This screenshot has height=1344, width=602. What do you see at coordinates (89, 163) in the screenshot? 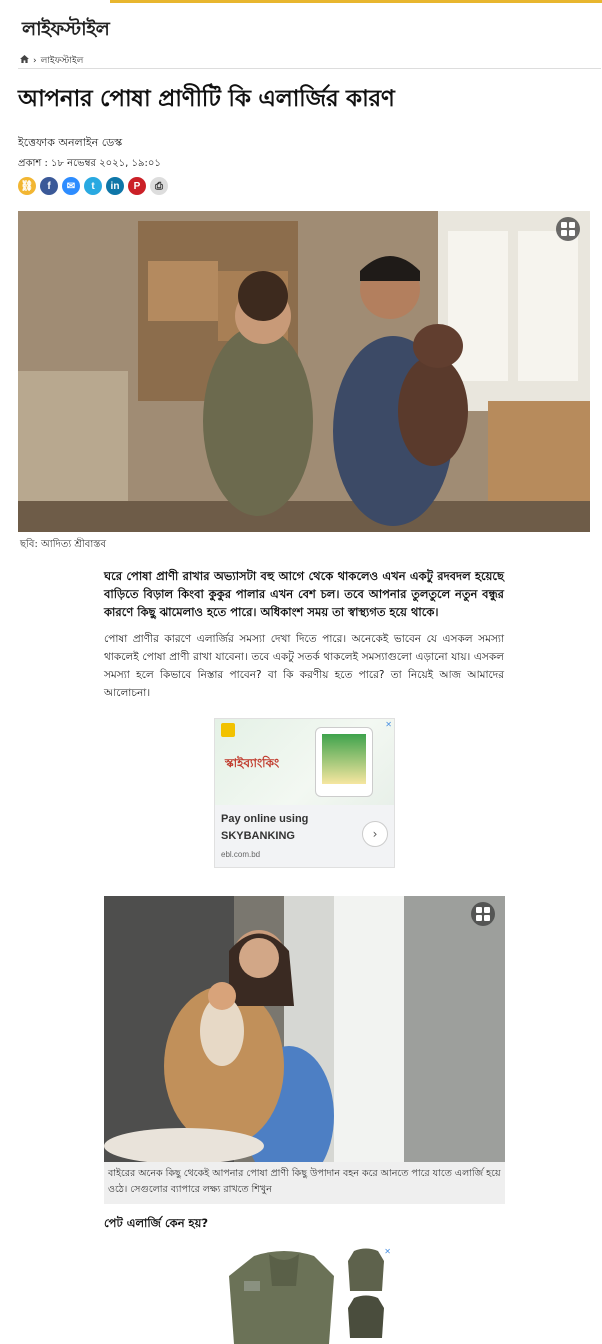
I see `published-date: প্রকাশ : ১৮ নভেম্বর ২০২১, ১৯:০১` at bounding box center [89, 163].